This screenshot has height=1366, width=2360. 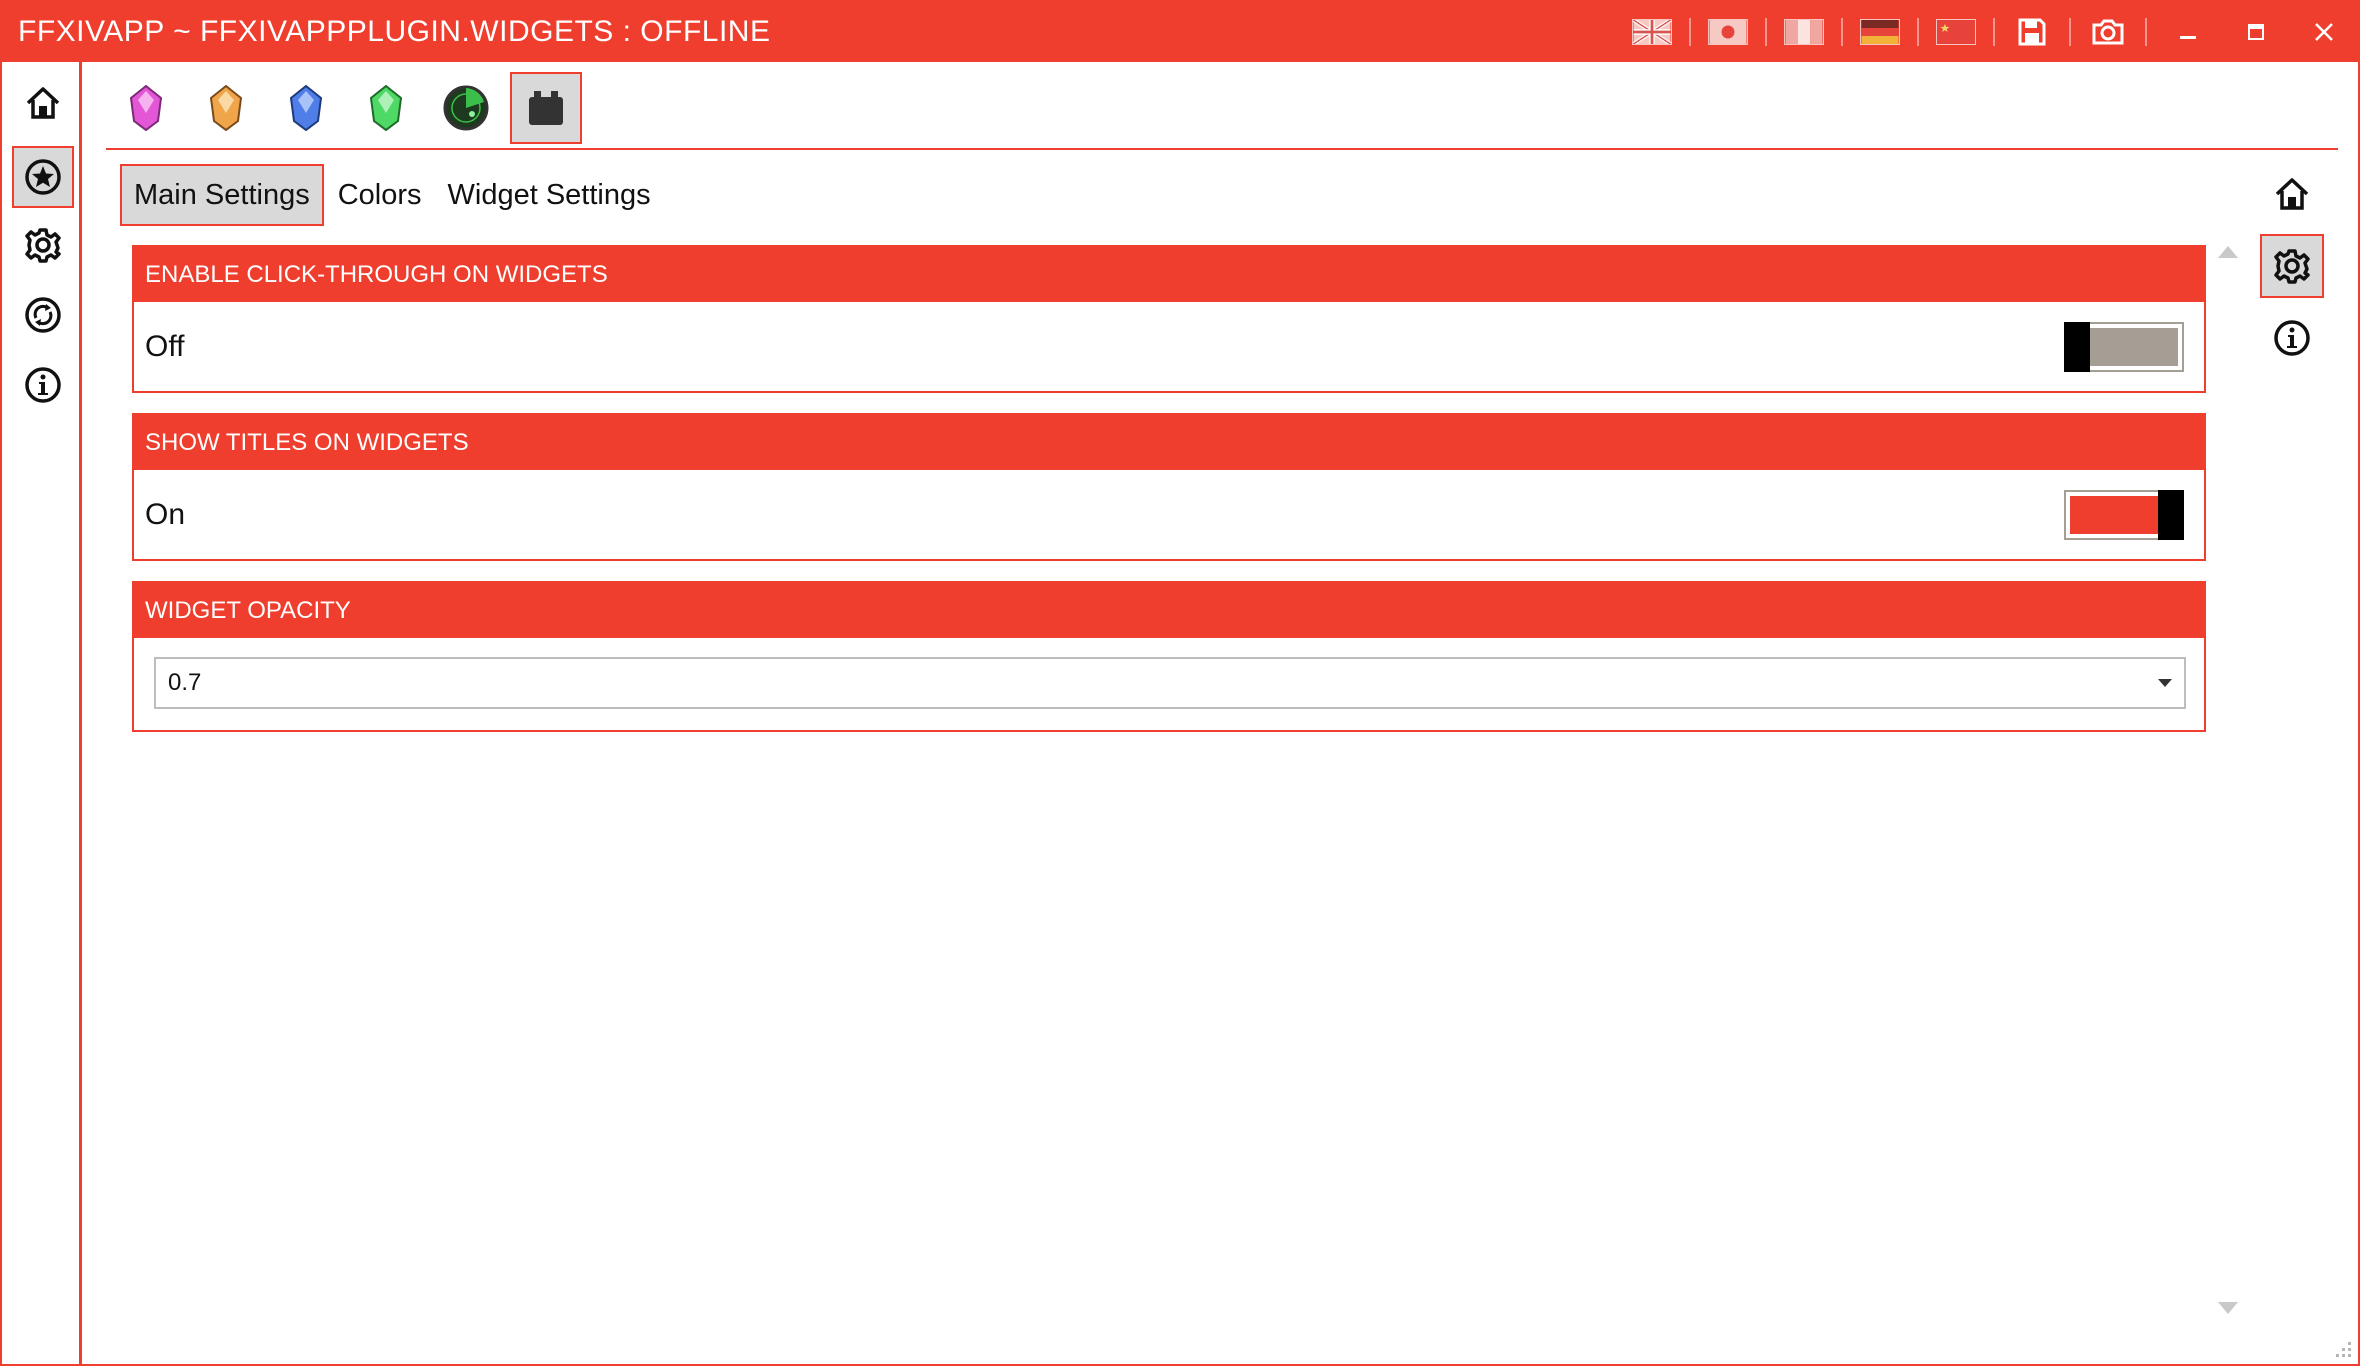 I want to click on screenshot-button, so click(x=2108, y=32).